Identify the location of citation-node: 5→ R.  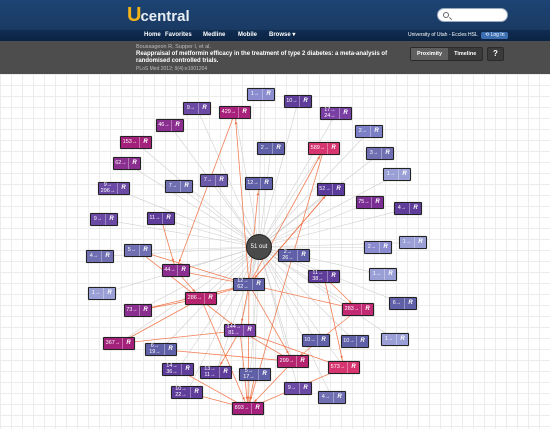
(138, 250).